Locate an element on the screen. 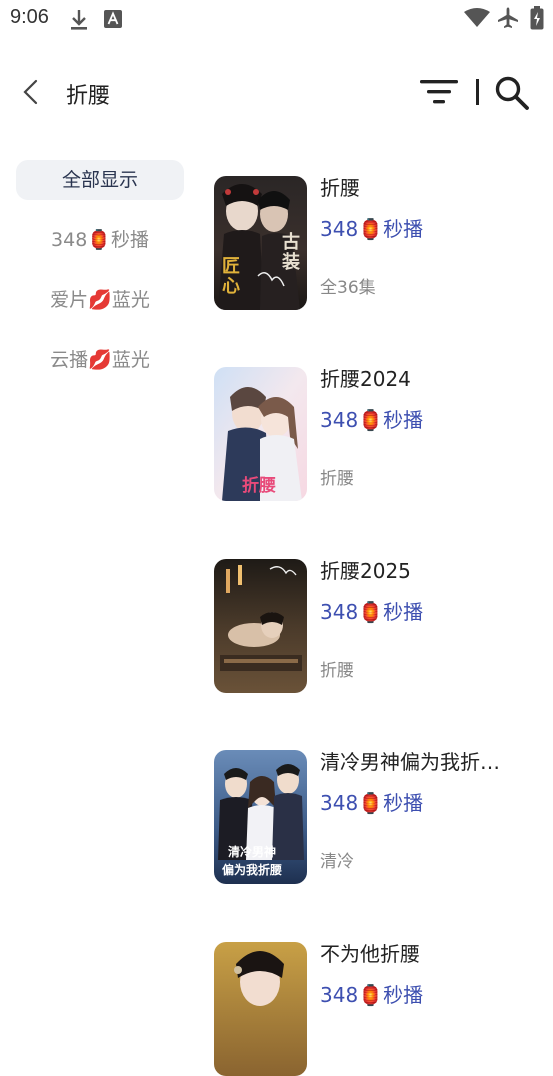 The width and height of the screenshot is (553, 1076). list-item: 匠 心 古 装 折腰 348🏮秒播 全36集 is located at coordinates (379, 243).